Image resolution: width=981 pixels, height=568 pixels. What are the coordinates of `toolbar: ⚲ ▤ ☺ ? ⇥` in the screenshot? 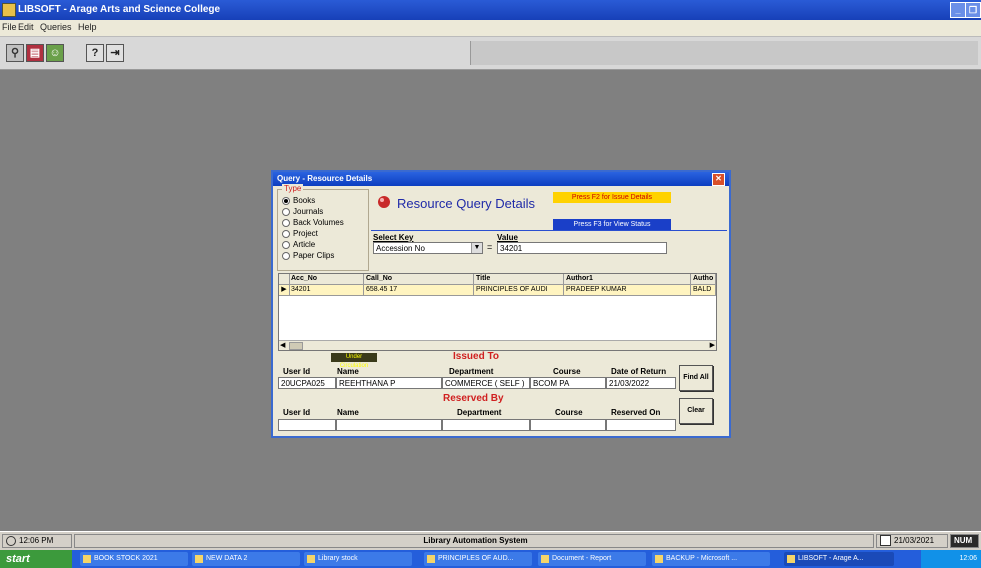 It's located at (490, 53).